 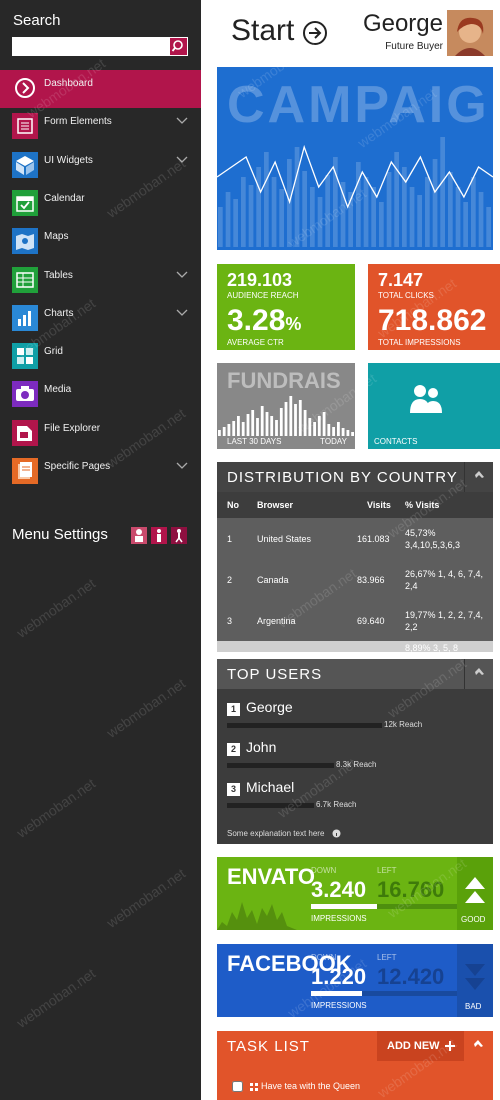 What do you see at coordinates (478, 477) in the screenshot?
I see `distribution-toggle-button` at bounding box center [478, 477].